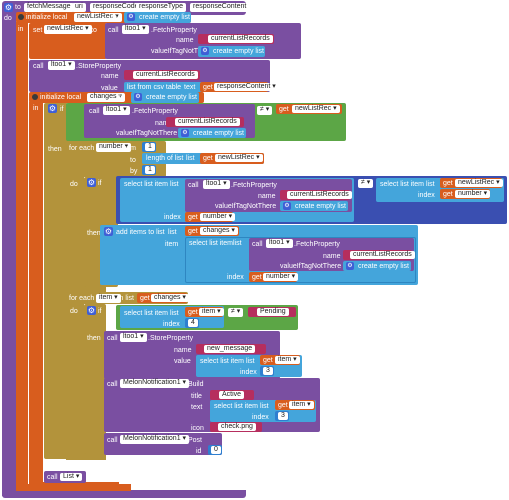 The image size is (509, 500). I want to click on if-mutator-gear-icon-3: ⚙, so click(91, 310).